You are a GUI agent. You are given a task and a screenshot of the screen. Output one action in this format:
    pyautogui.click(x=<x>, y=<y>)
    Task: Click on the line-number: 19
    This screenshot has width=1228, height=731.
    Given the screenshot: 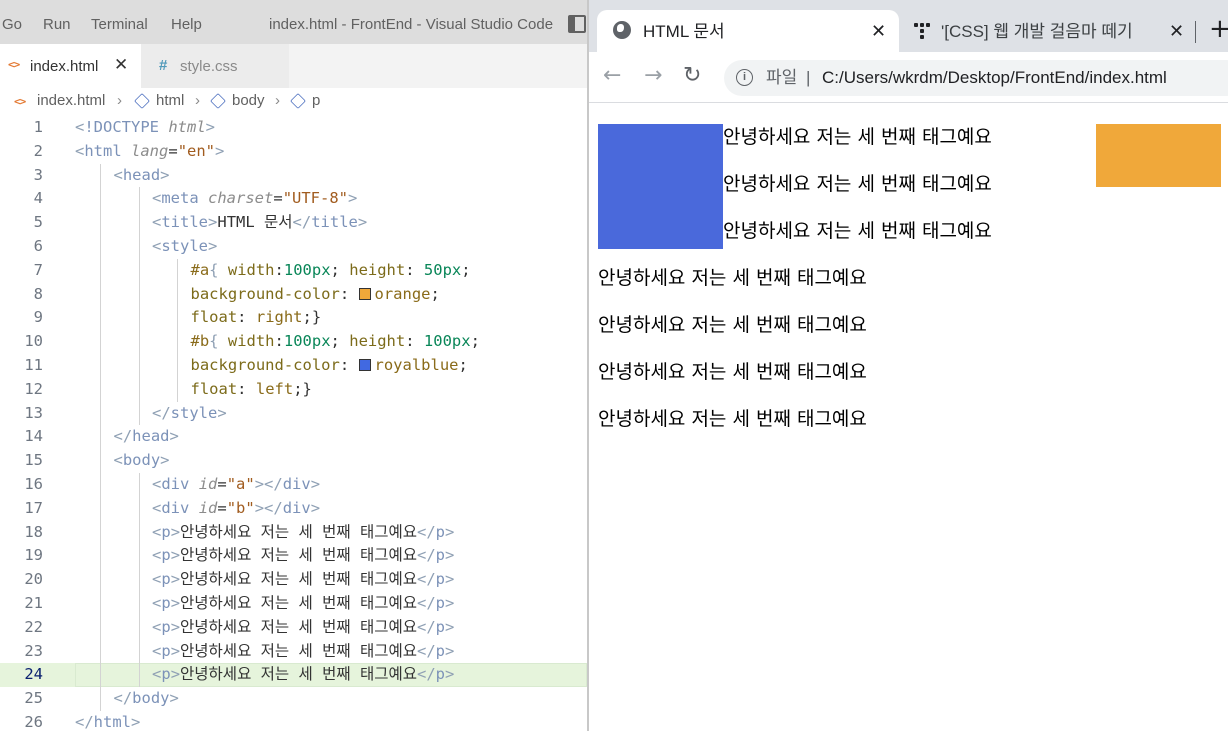 What is the action you would take?
    pyautogui.click(x=33, y=555)
    